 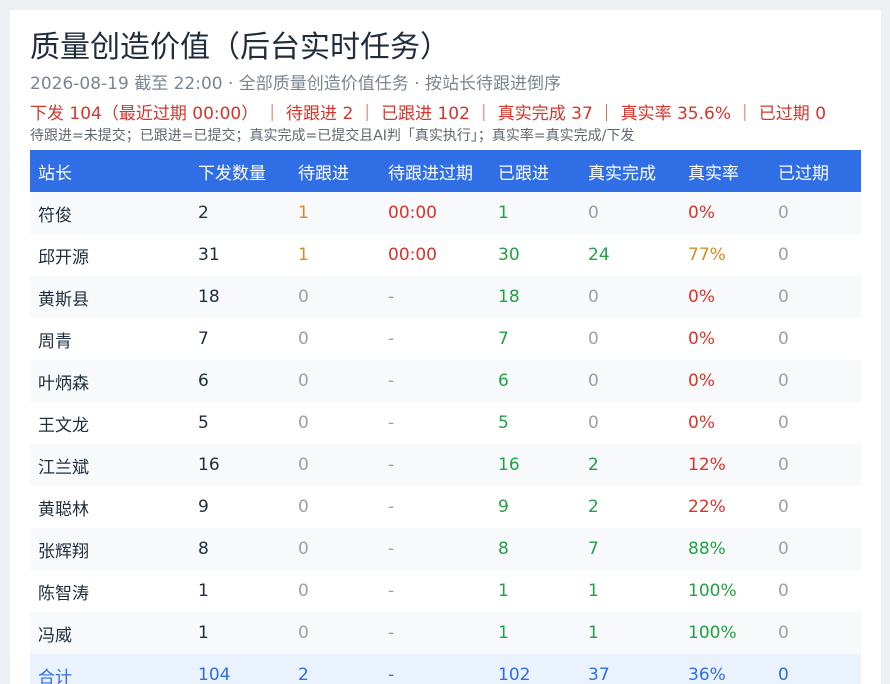 What do you see at coordinates (203, 507) in the screenshot?
I see `cell-issued: 9` at bounding box center [203, 507].